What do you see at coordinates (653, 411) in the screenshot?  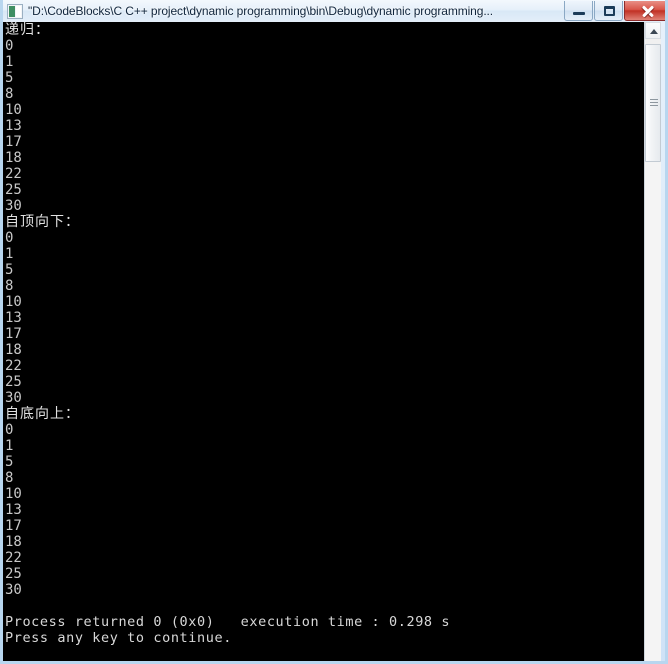 I see `scrollbar-track` at bounding box center [653, 411].